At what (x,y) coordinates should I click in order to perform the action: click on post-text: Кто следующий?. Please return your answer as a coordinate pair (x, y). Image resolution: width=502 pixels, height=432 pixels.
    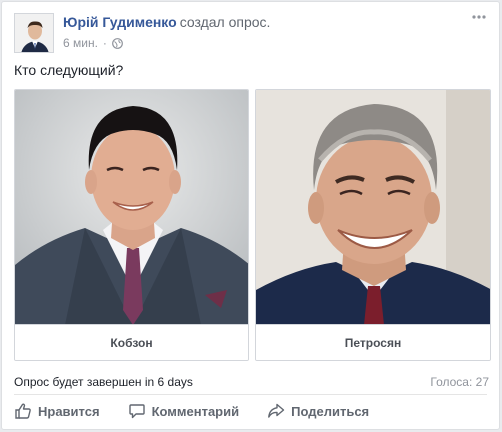
    Looking at the image, I should click on (69, 70).